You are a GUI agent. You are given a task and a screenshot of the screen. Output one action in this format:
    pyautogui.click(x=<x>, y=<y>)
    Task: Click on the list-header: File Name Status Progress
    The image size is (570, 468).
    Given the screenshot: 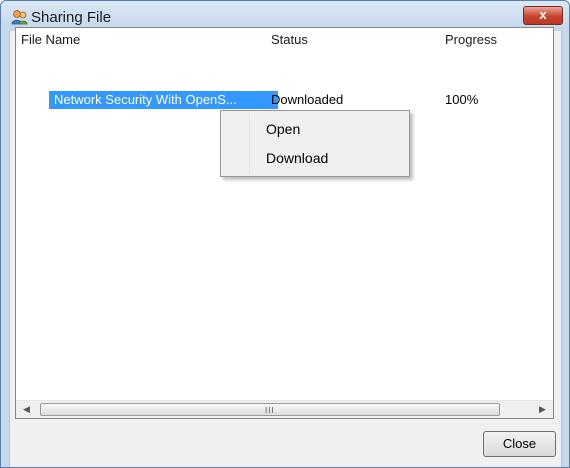 What is the action you would take?
    pyautogui.click(x=284, y=39)
    